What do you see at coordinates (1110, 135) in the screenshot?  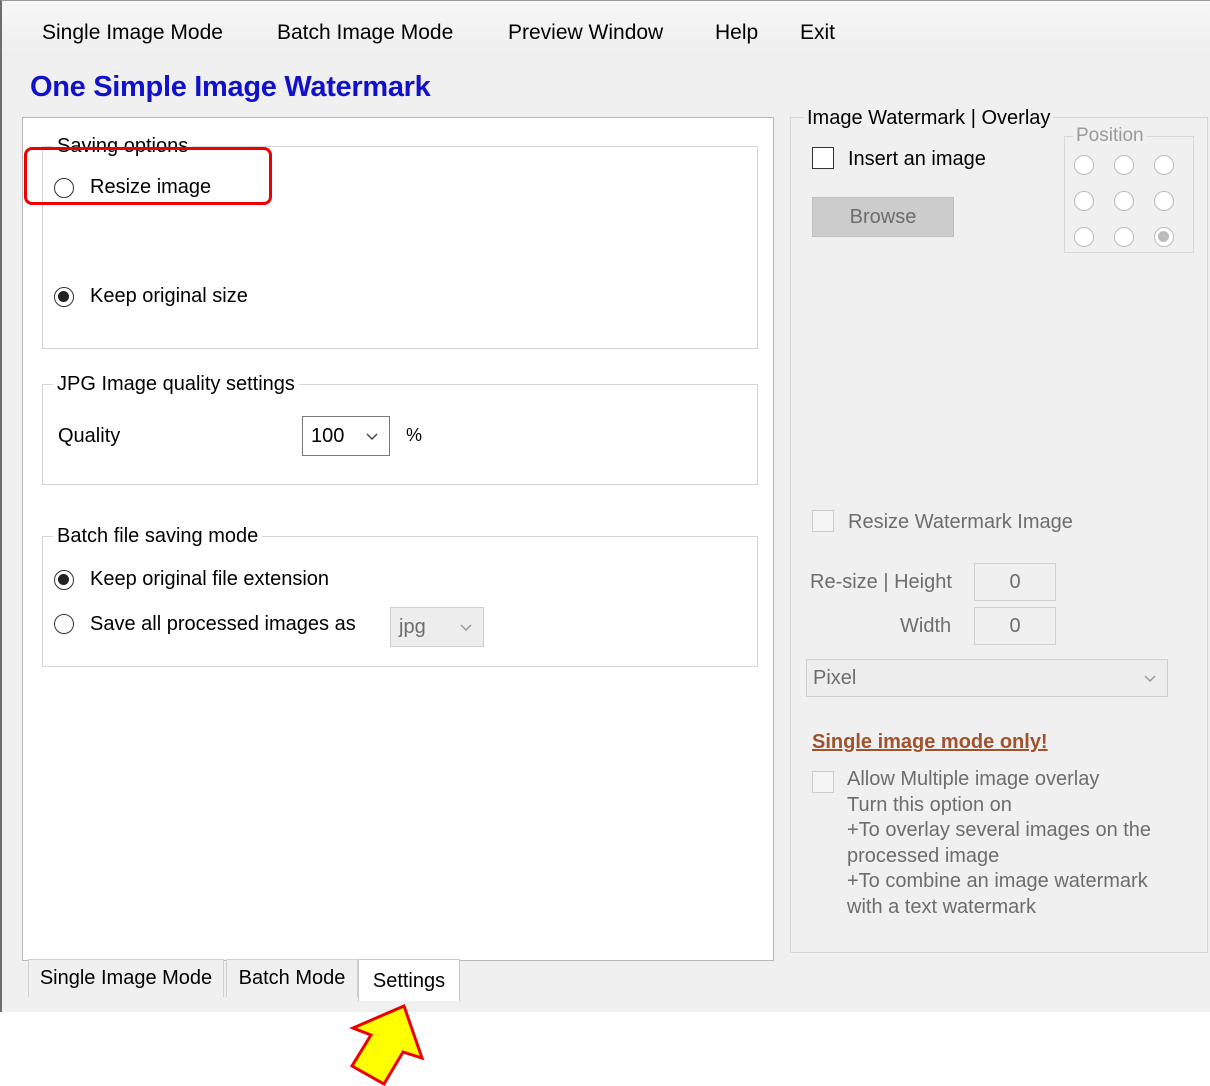 I see `position-legend: Position` at bounding box center [1110, 135].